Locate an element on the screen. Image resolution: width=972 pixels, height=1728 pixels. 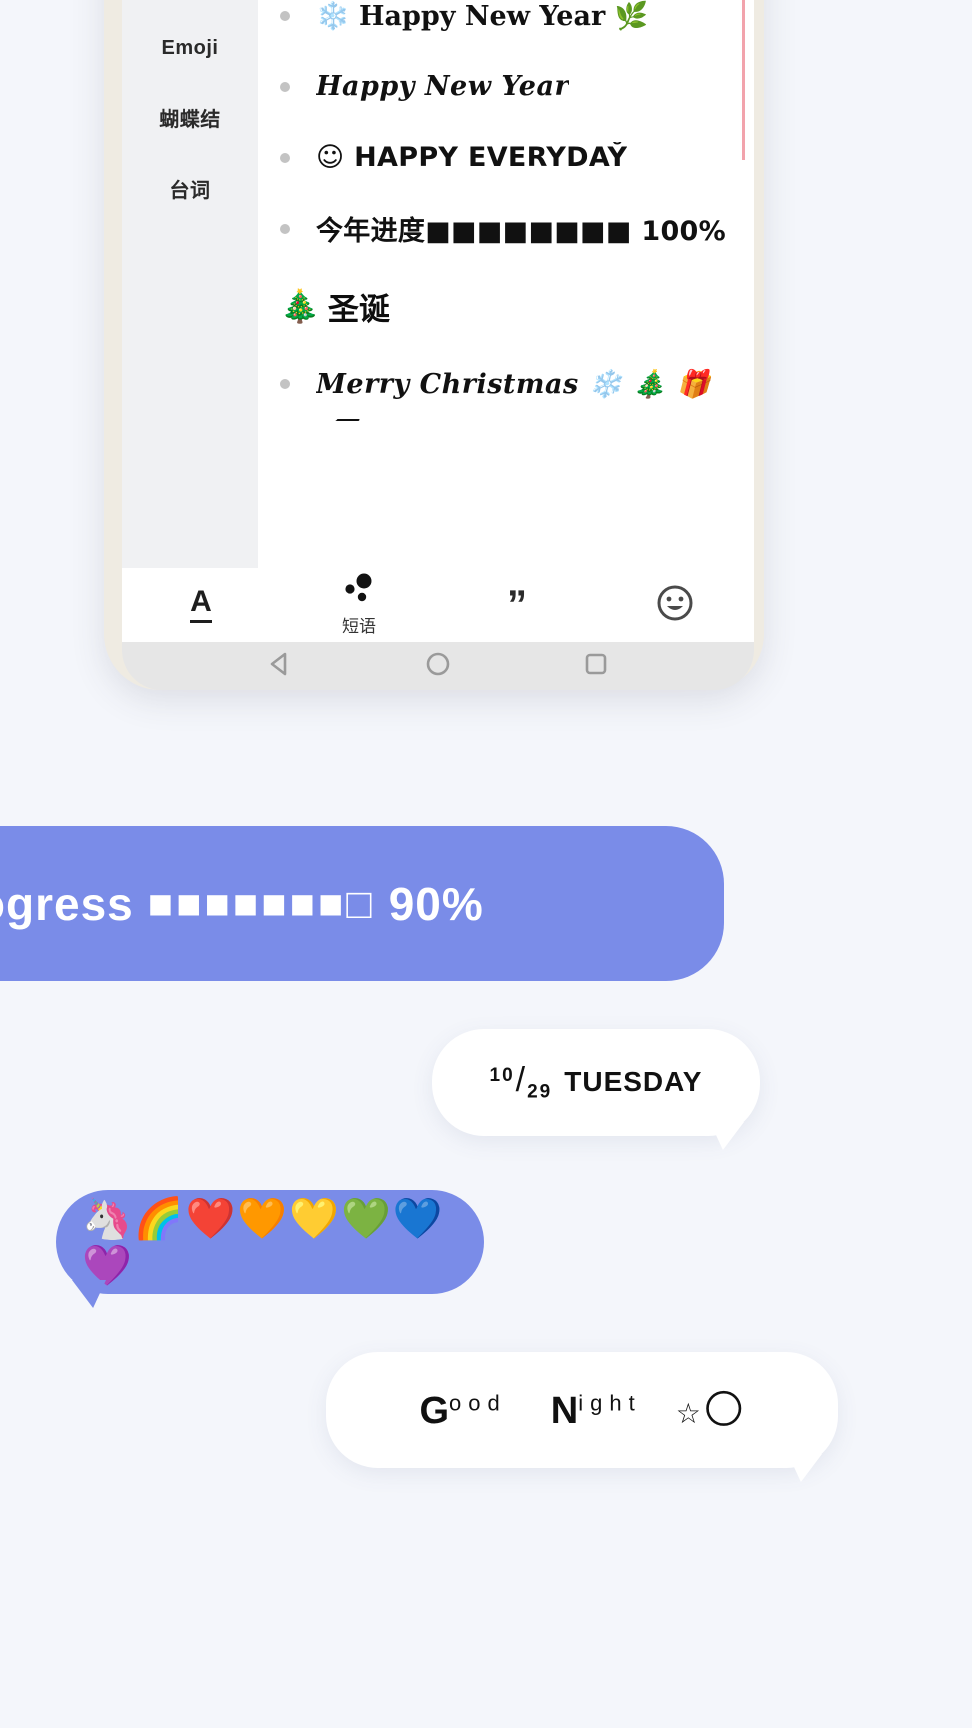
android-navigation-bar is located at coordinates (438, 666).